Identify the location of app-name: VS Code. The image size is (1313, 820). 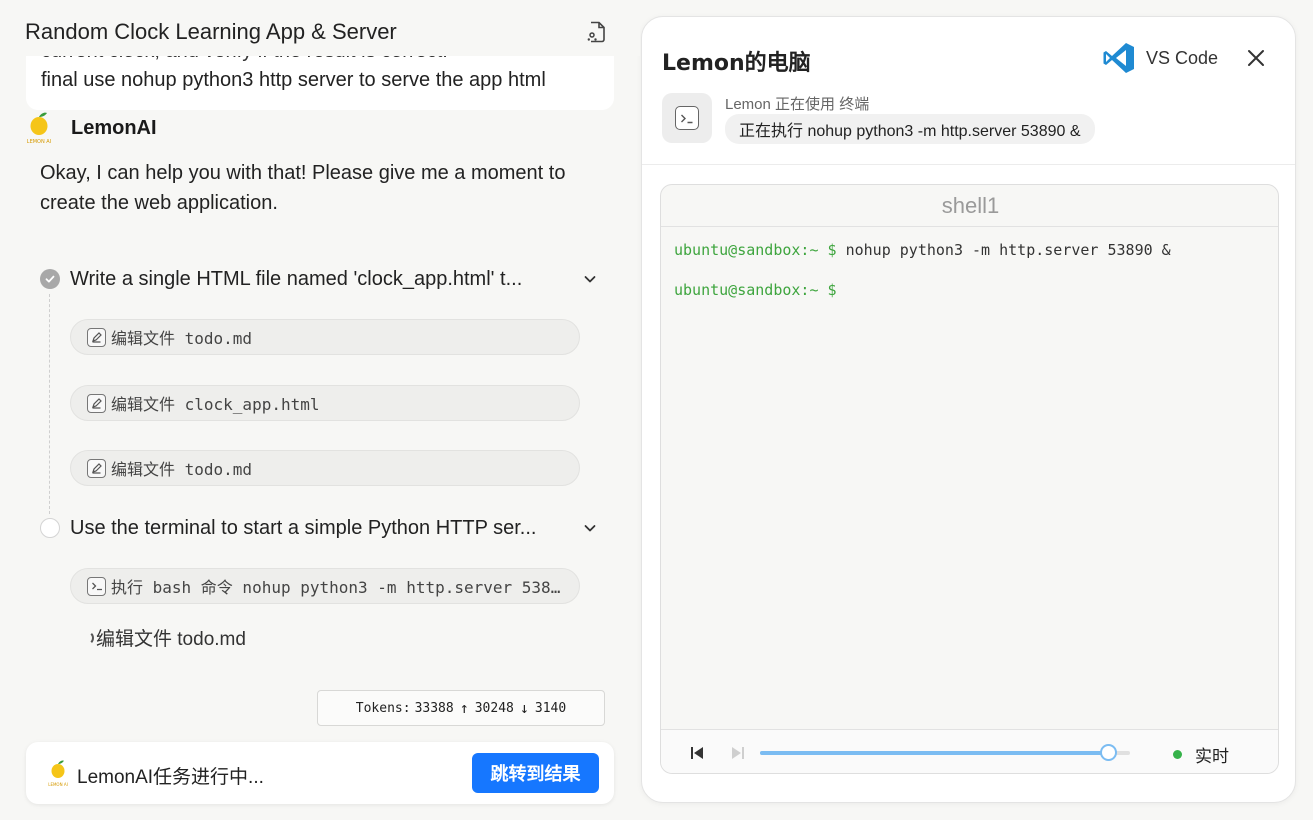
(1182, 57).